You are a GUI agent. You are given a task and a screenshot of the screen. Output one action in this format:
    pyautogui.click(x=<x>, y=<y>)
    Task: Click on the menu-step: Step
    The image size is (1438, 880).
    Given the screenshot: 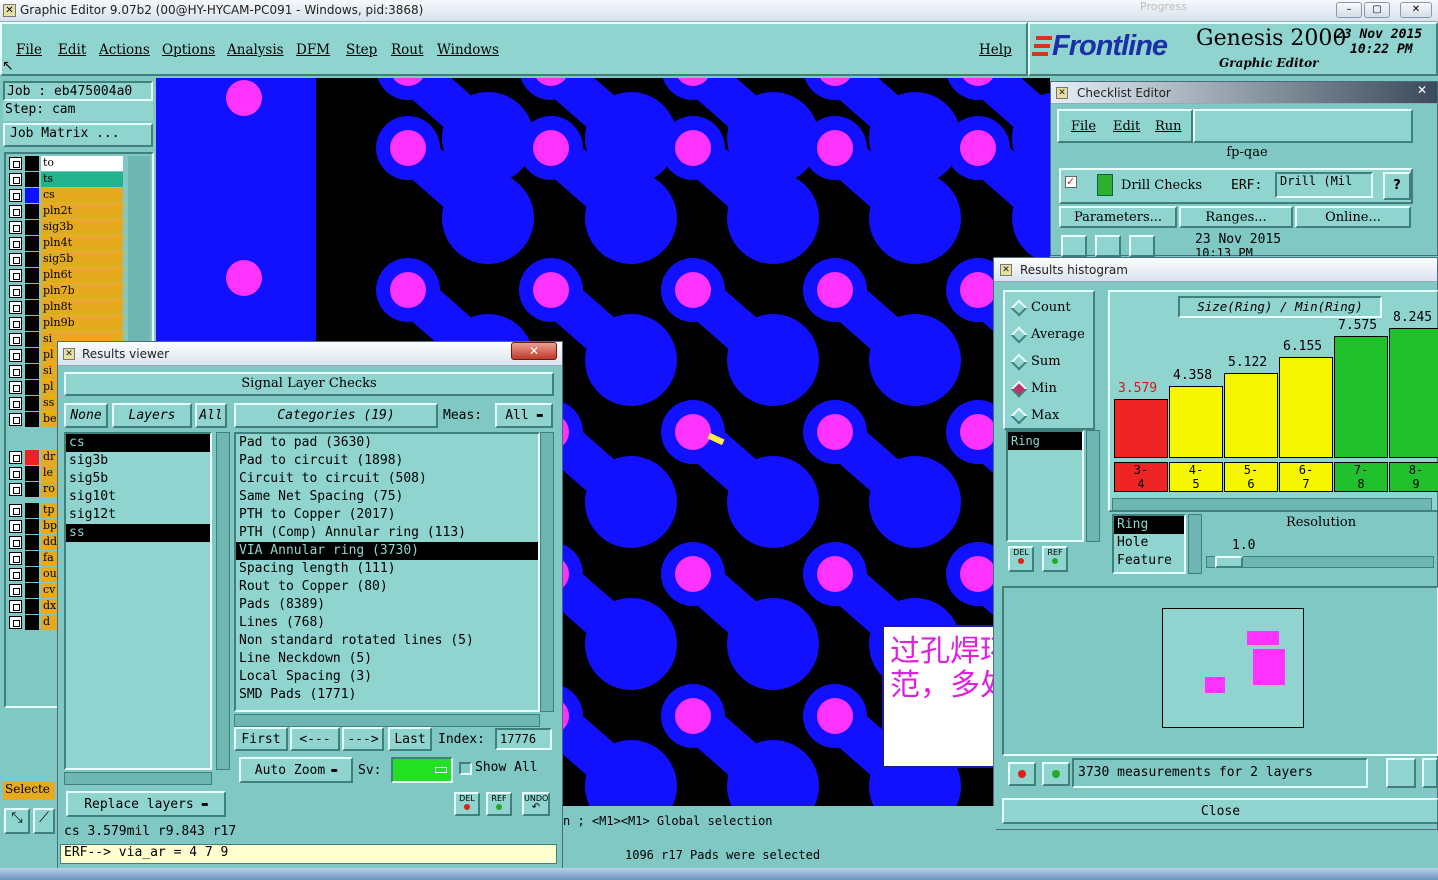 What is the action you would take?
    pyautogui.click(x=361, y=50)
    